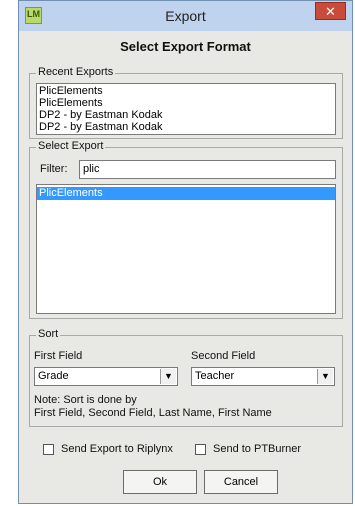  I want to click on cancel-button: Cancel, so click(241, 482).